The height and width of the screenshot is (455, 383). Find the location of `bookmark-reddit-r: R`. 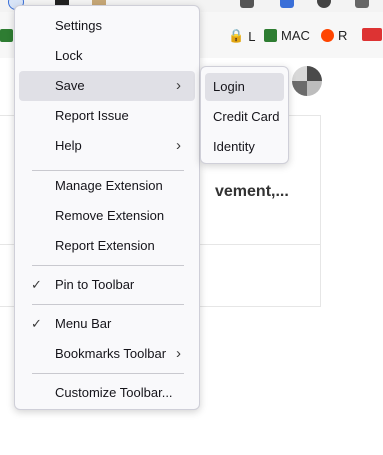

bookmark-reddit-r: R is located at coordinates (334, 35).